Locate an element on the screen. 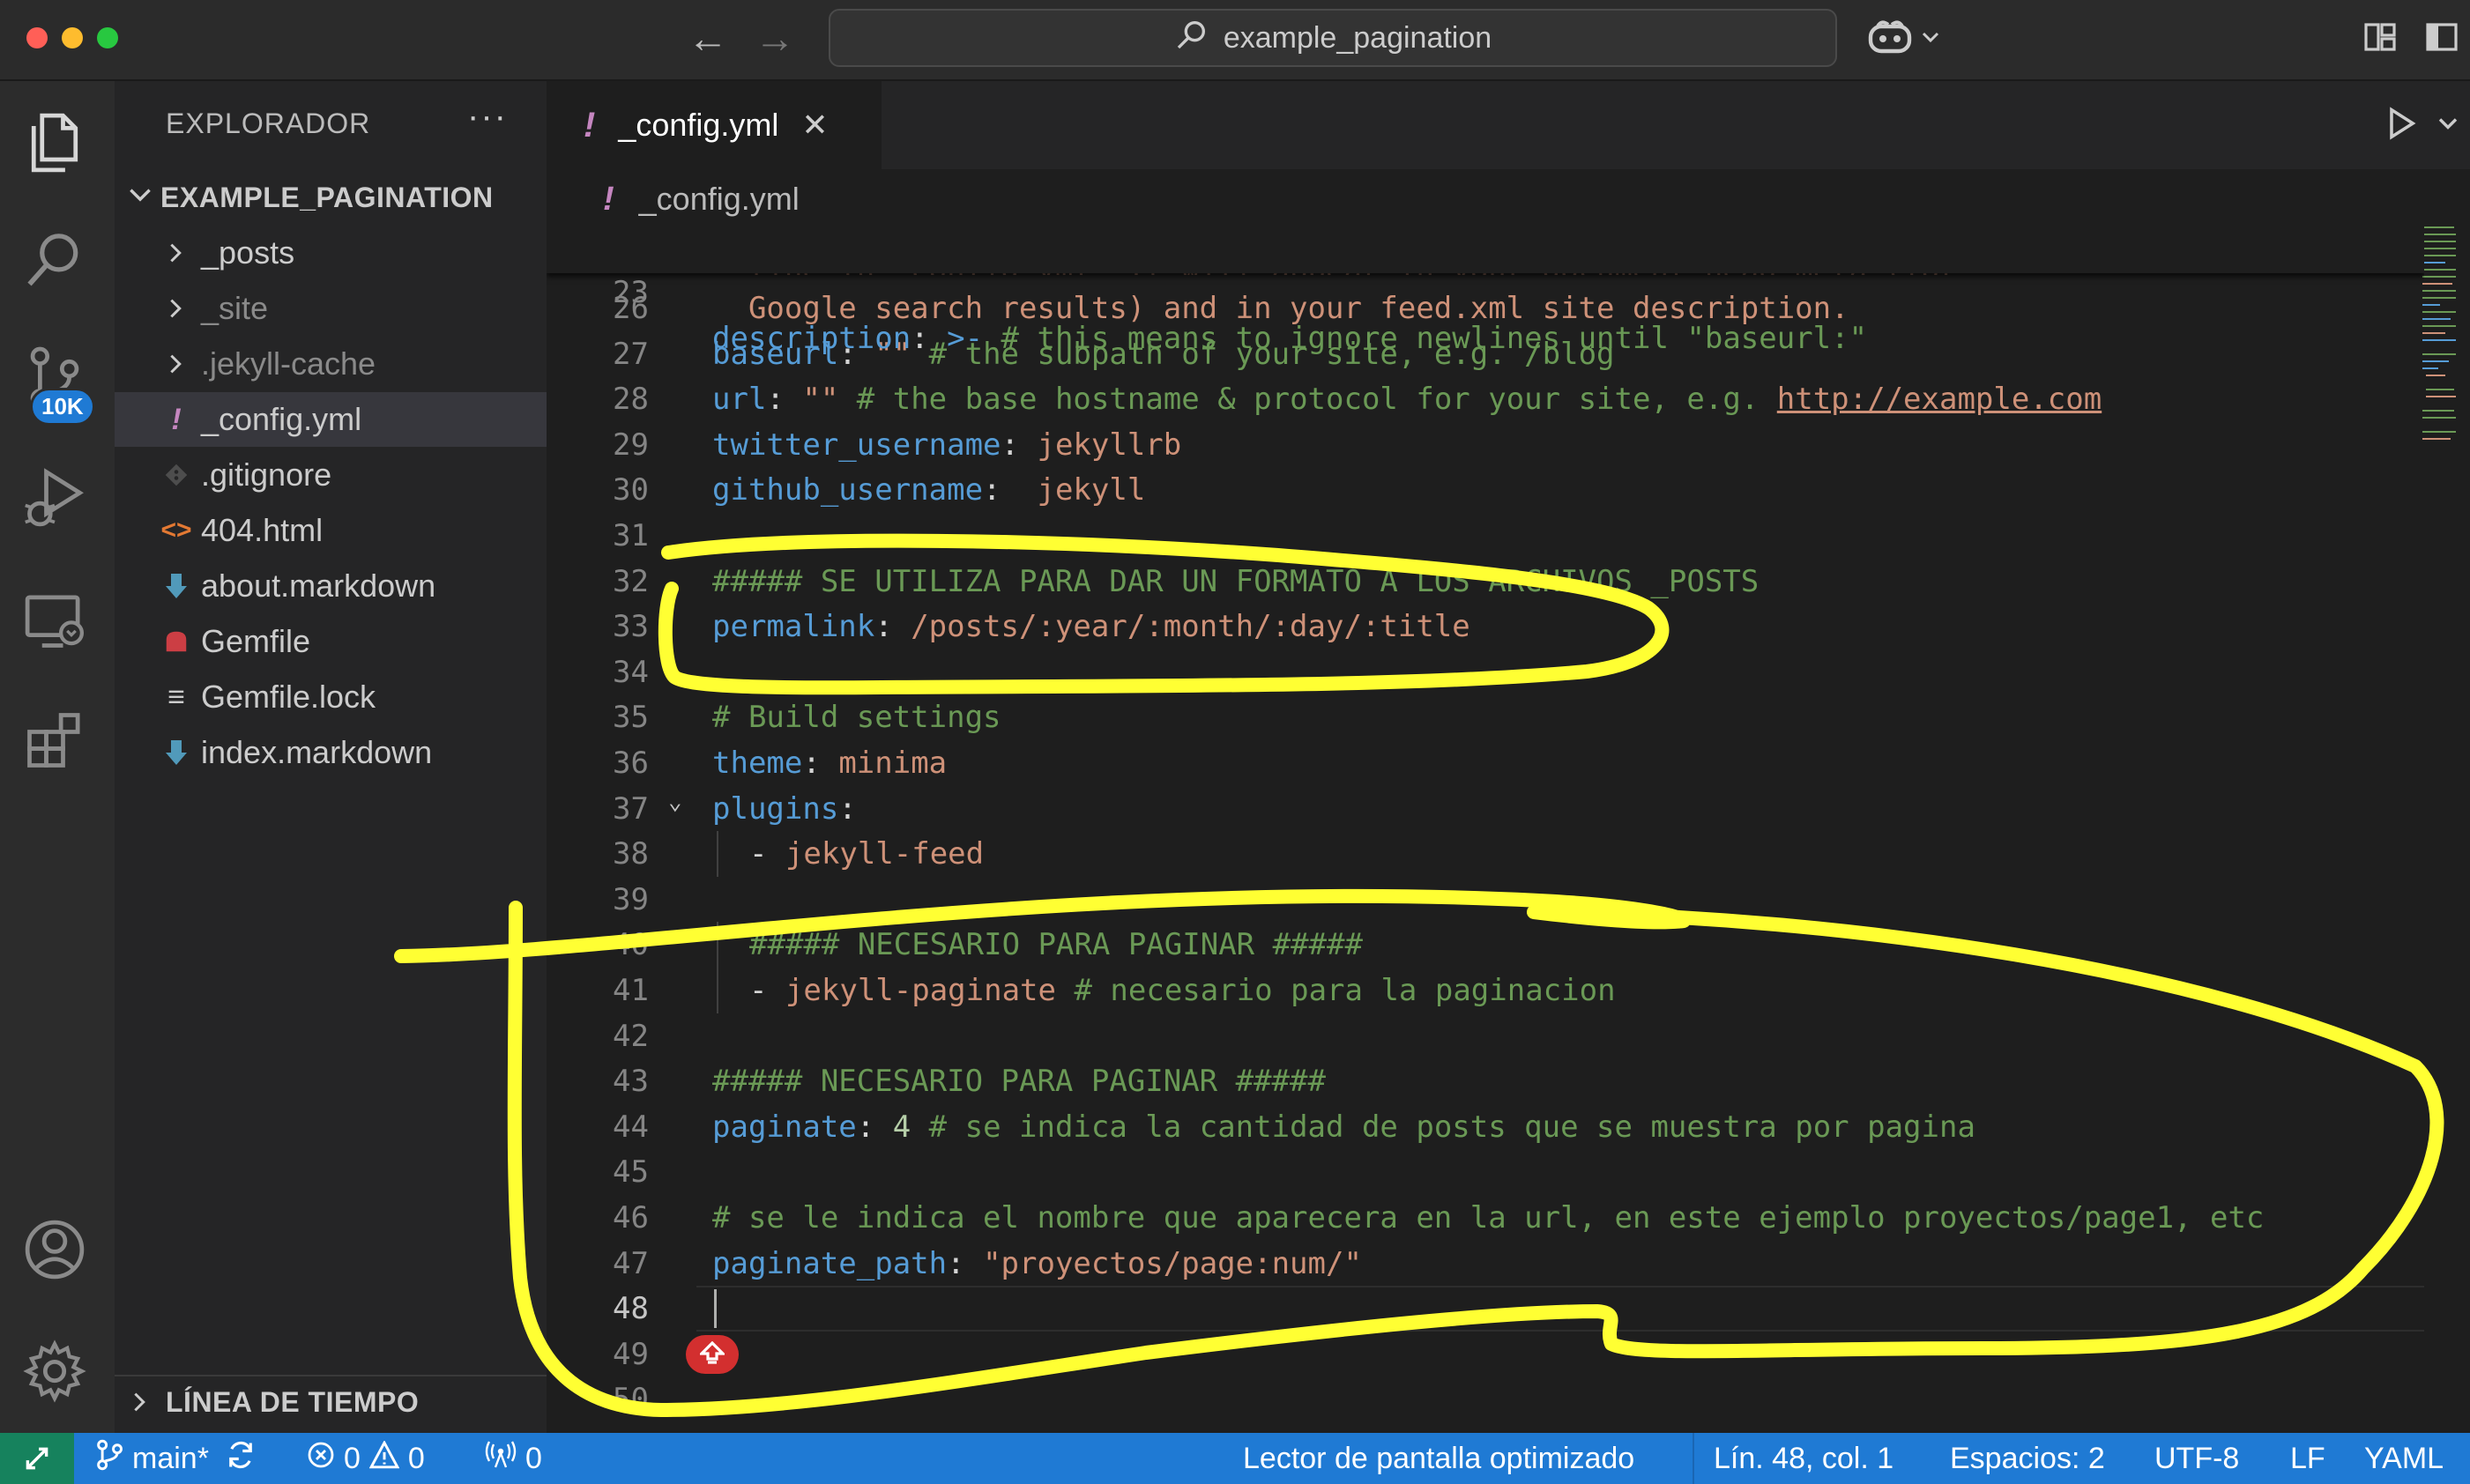  code-token: plugins is located at coordinates (775, 809).